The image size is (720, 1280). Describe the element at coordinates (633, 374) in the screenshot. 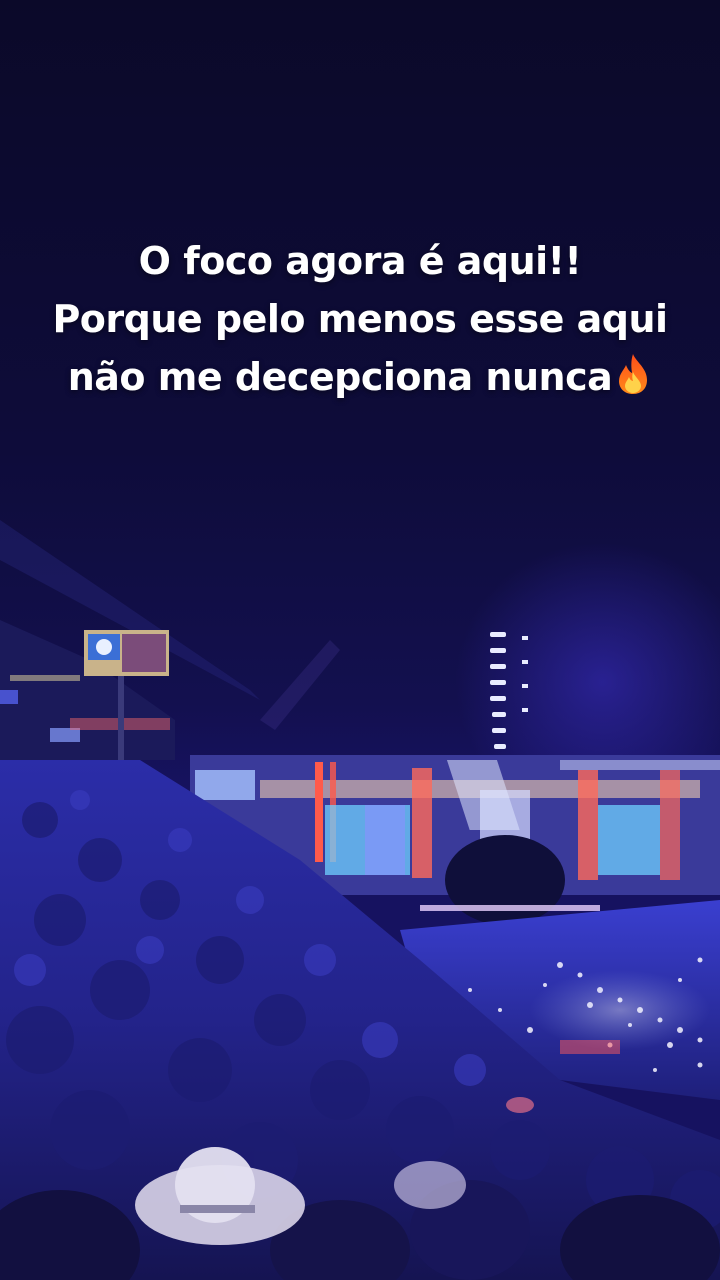

I see `fire-icon` at that location.